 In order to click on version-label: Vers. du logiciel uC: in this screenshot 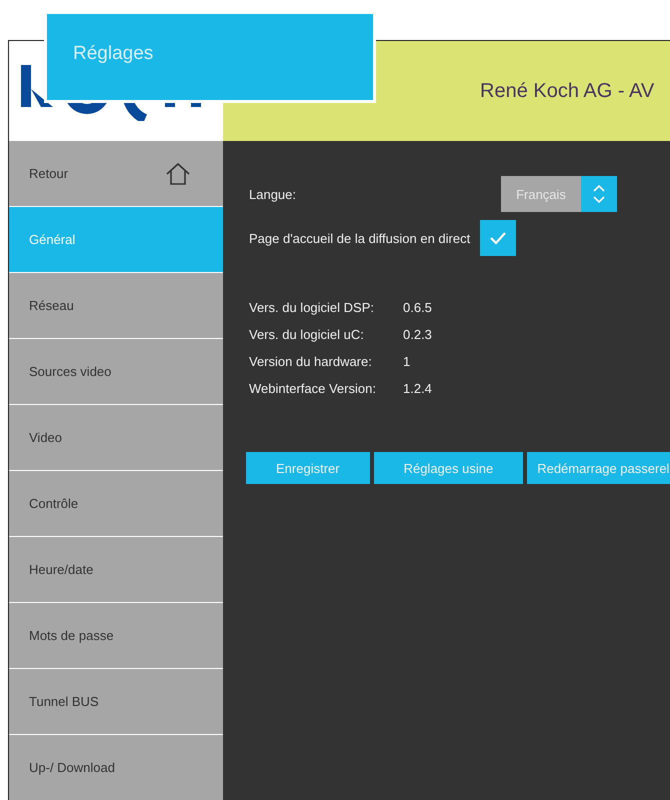, I will do `click(307, 334)`.